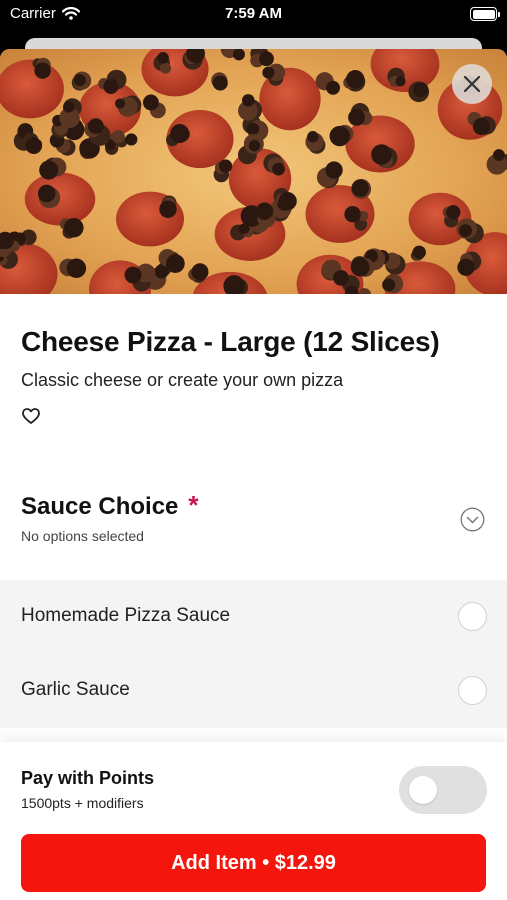  I want to click on close-icon, so click(472, 84).